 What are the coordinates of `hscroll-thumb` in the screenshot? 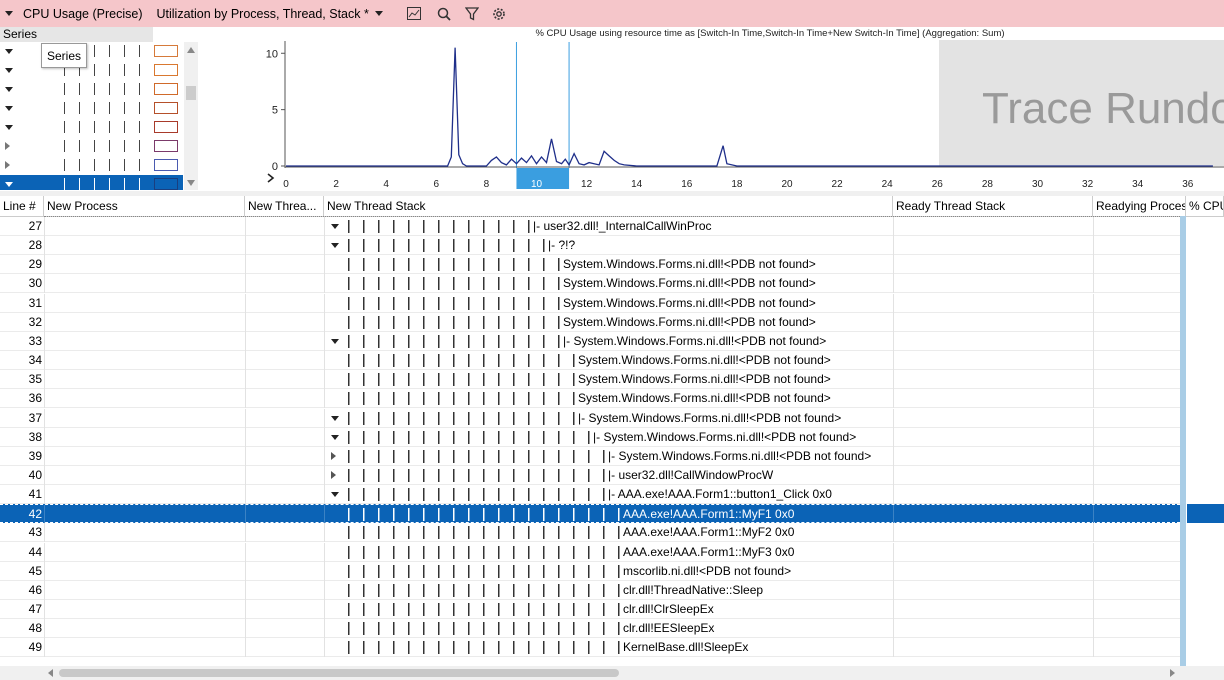 It's located at (339, 673).